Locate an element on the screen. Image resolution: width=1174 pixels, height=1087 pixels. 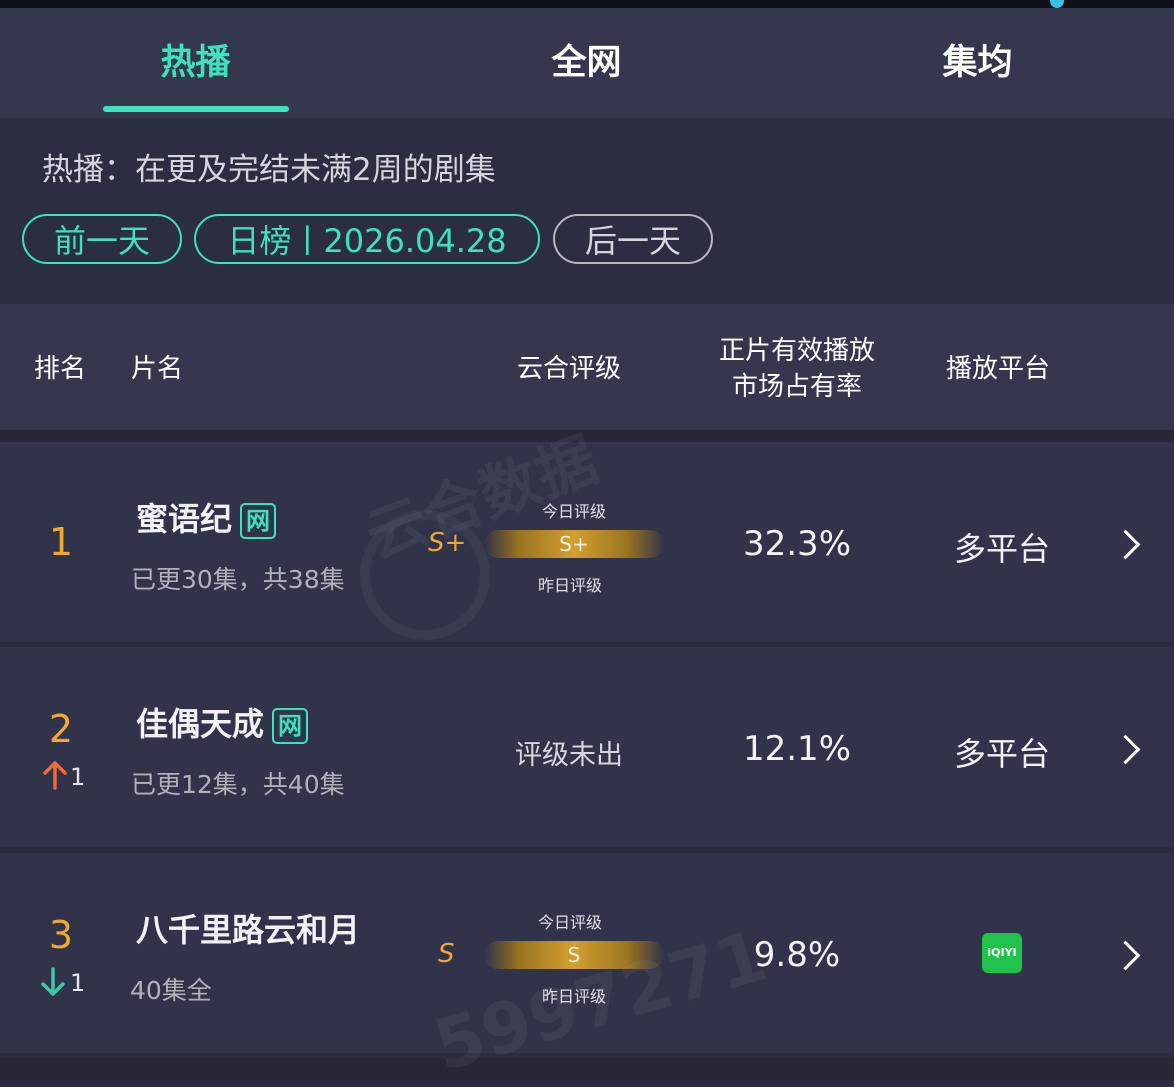
bottom-strip is located at coordinates (587, 1069).